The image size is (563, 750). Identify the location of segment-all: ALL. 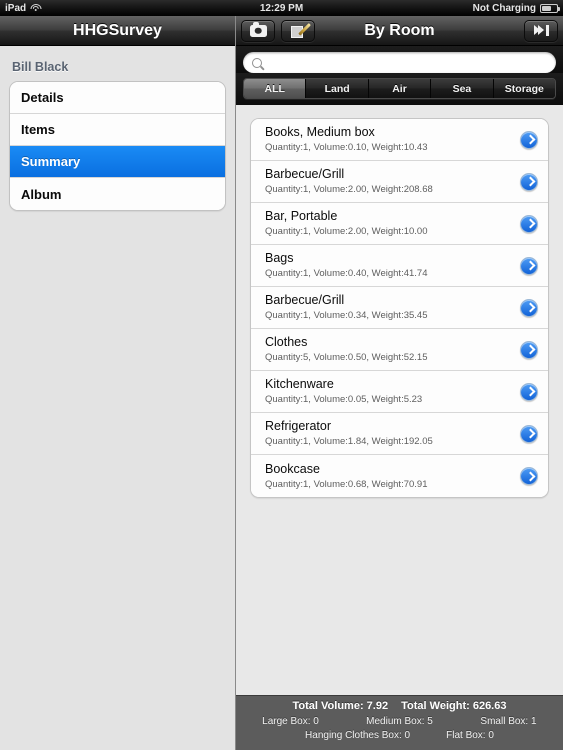
(275, 88).